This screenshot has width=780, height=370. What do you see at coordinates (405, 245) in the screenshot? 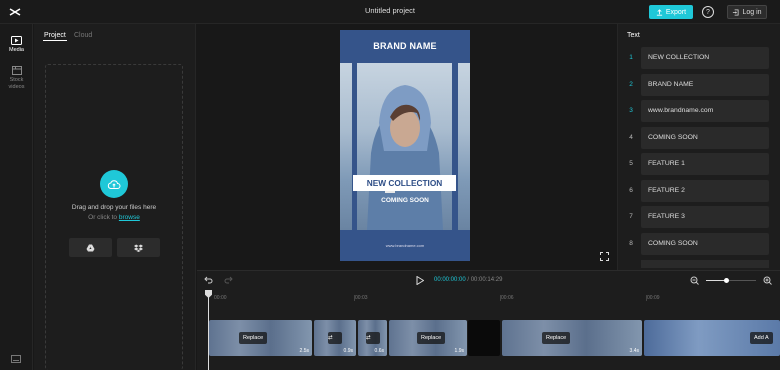
I see `poster-url: www.brandname.com` at bounding box center [405, 245].